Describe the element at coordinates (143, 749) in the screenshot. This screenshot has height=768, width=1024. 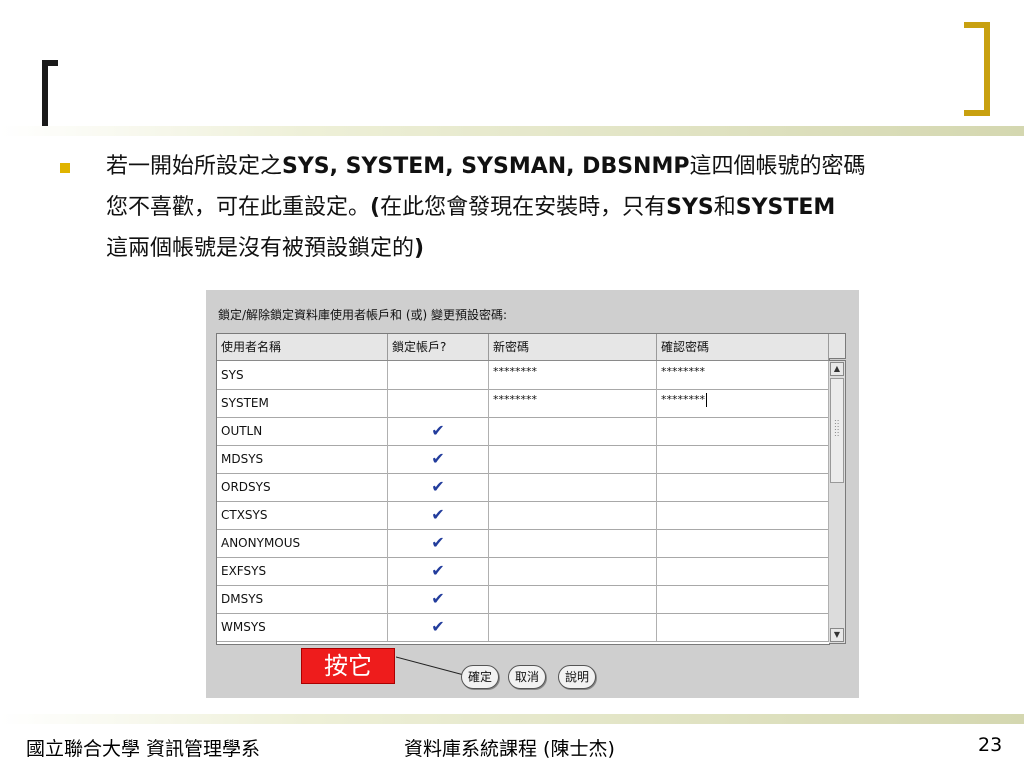
I see `footer-department: 國立聯合大學 資訊管理學系` at that location.